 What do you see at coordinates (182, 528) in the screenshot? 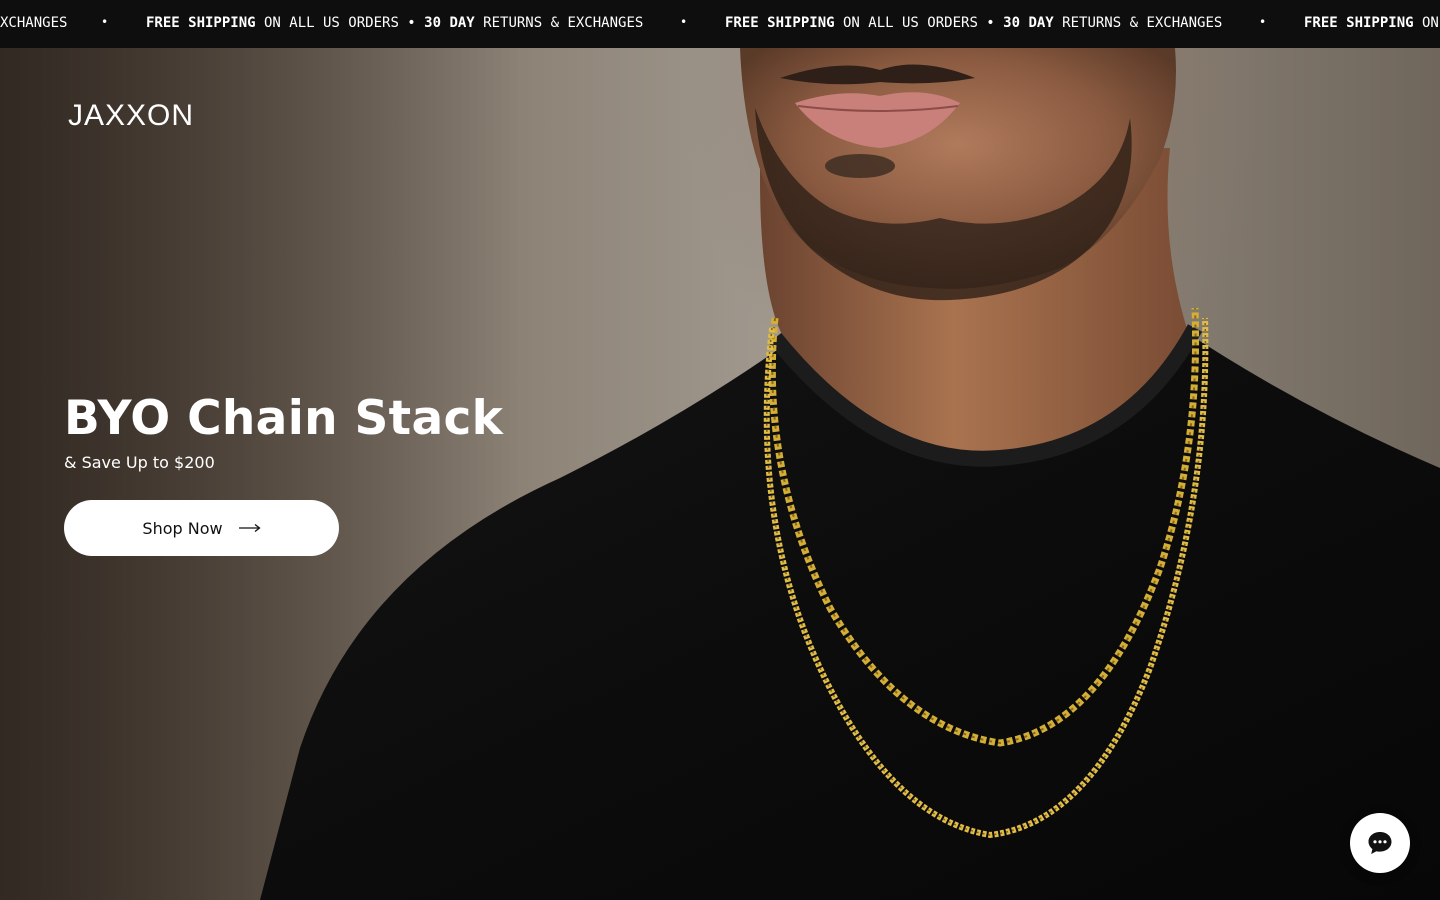
I see `shop-now-label: Shop Now` at bounding box center [182, 528].